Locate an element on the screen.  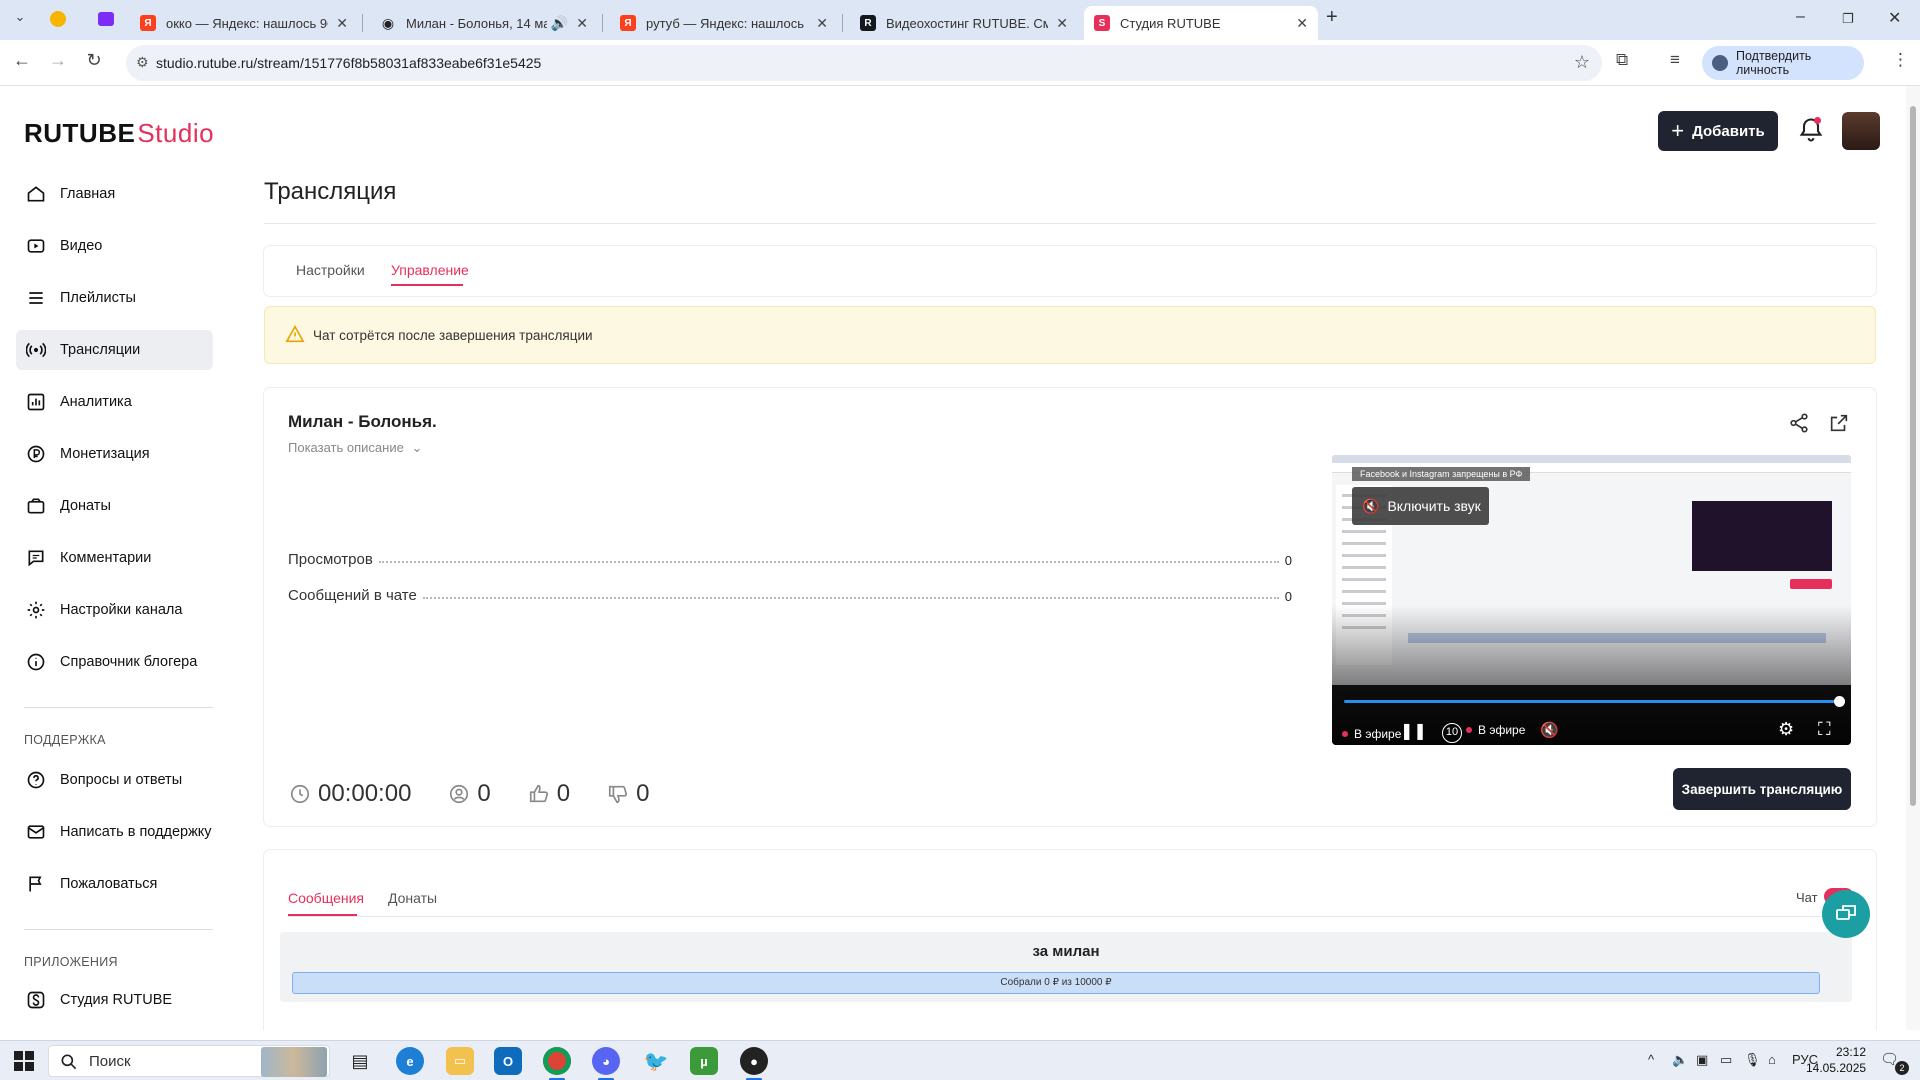
fullscreen-icon: ⛶ is located at coordinates (1824, 729).